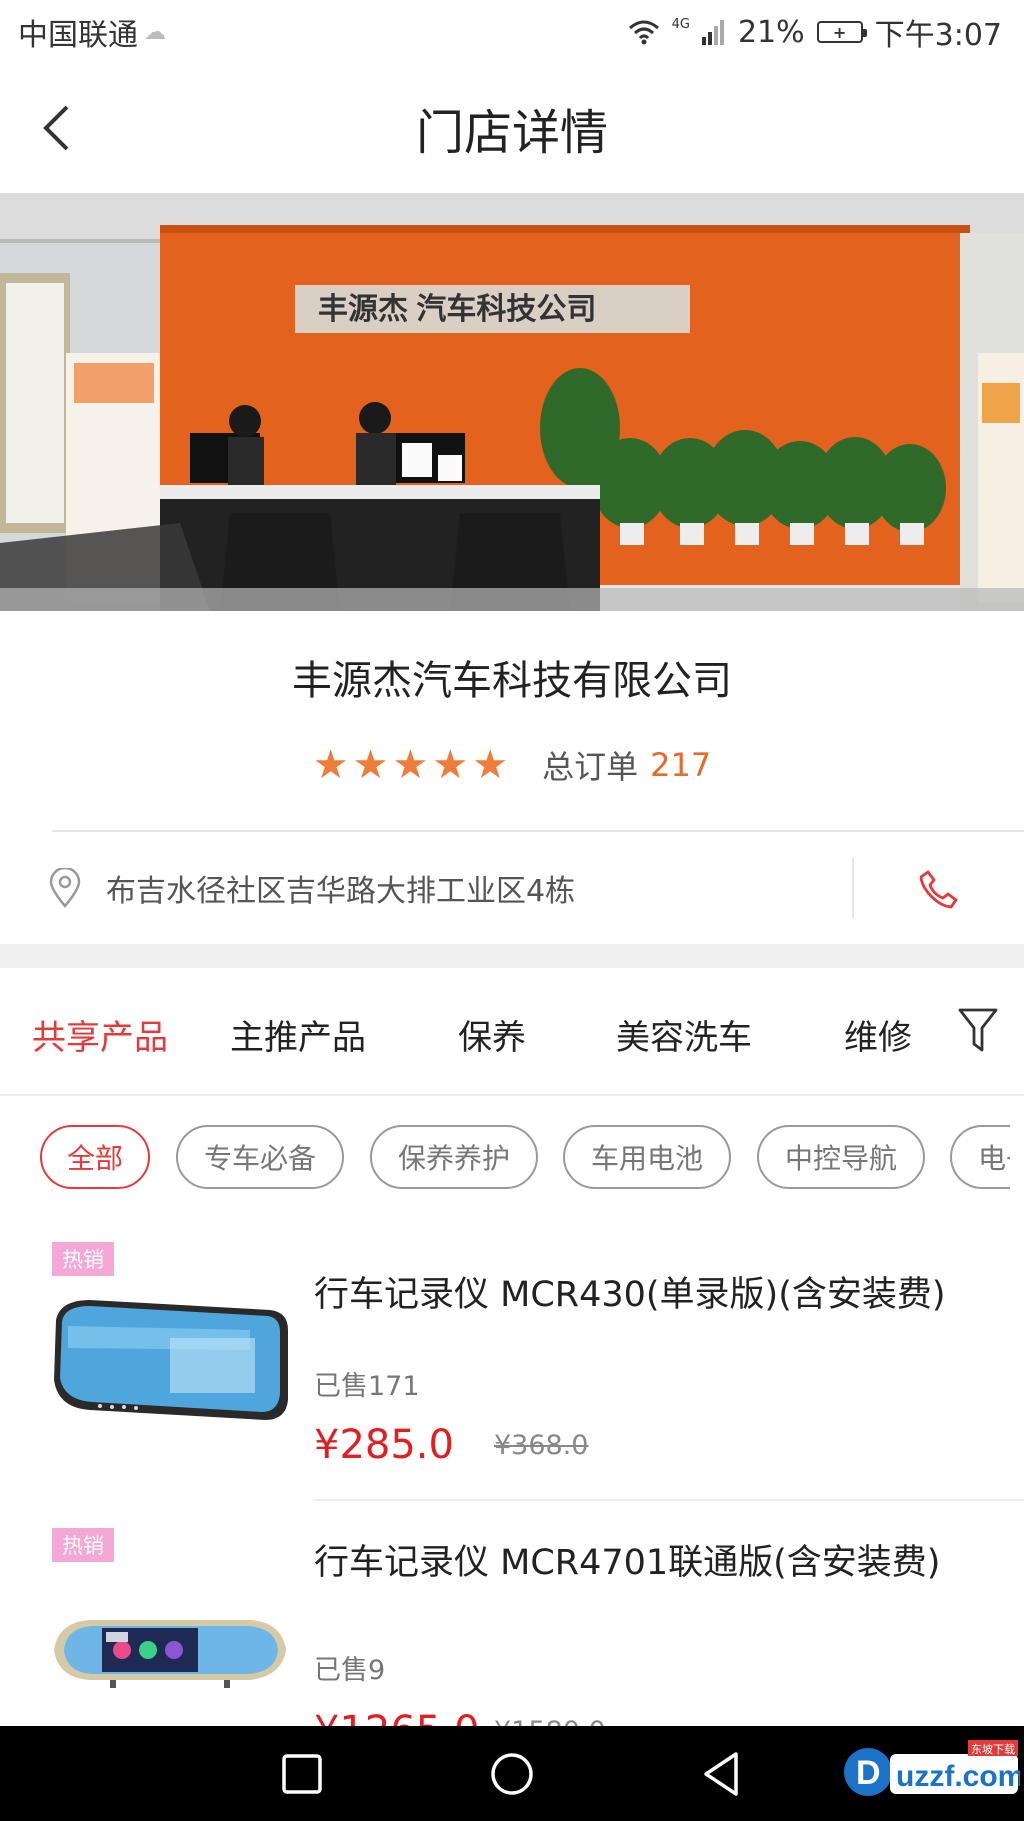 The width and height of the screenshot is (1024, 1821). What do you see at coordinates (260, 1157) in the screenshot?
I see `chip-car-essentials: 专车必备` at bounding box center [260, 1157].